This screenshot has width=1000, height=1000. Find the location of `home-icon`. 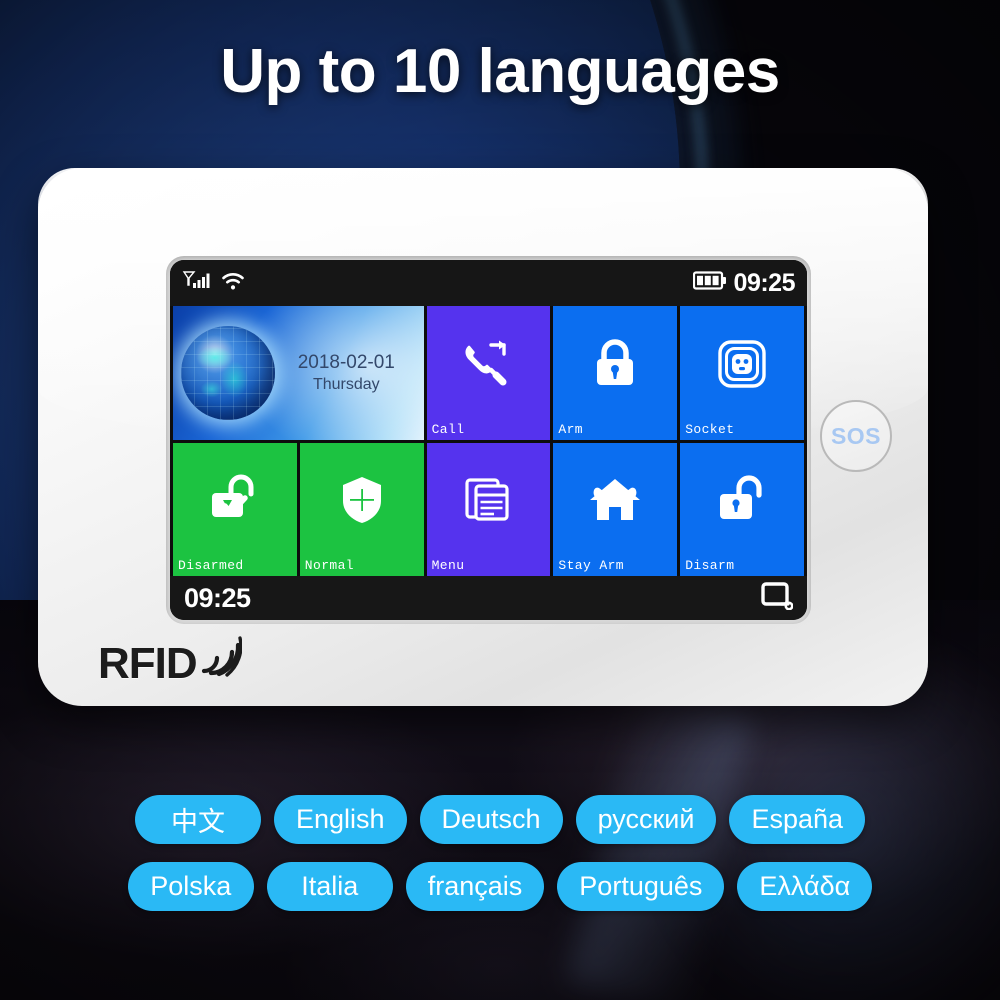

home-icon is located at coordinates (615, 501).